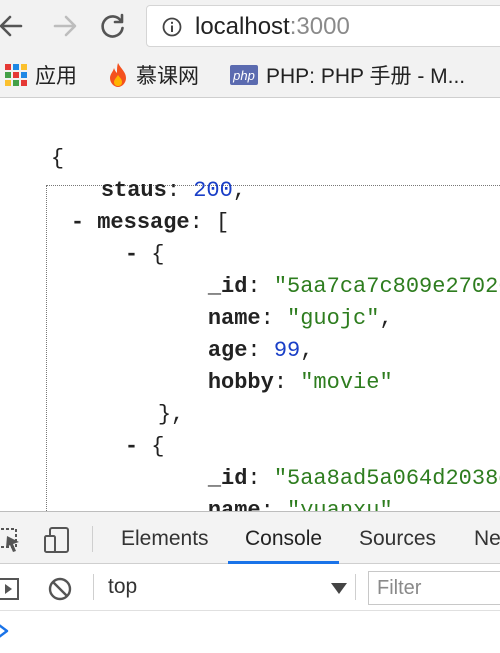  I want to click on context-value: top, so click(123, 586).